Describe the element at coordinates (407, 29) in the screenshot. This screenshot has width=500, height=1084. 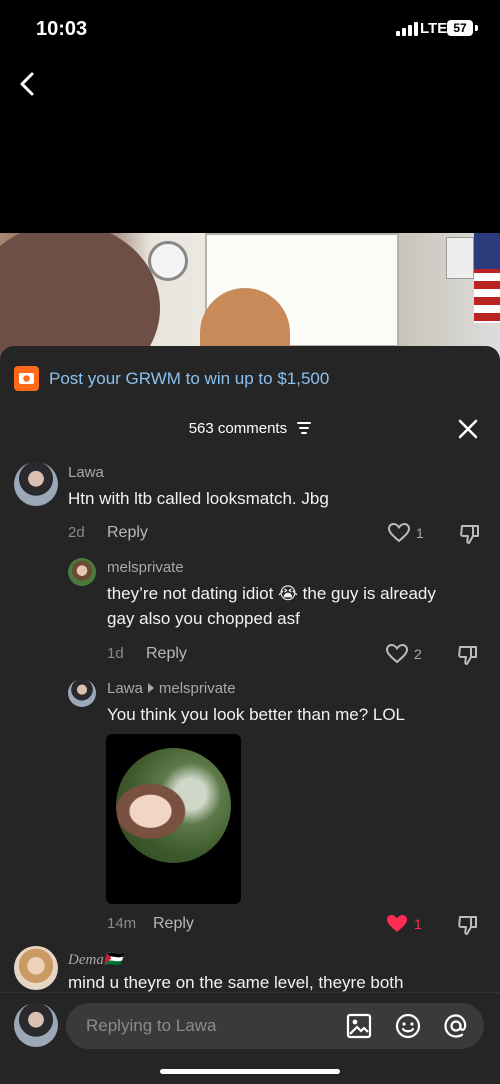
I see `signal-icon` at that location.